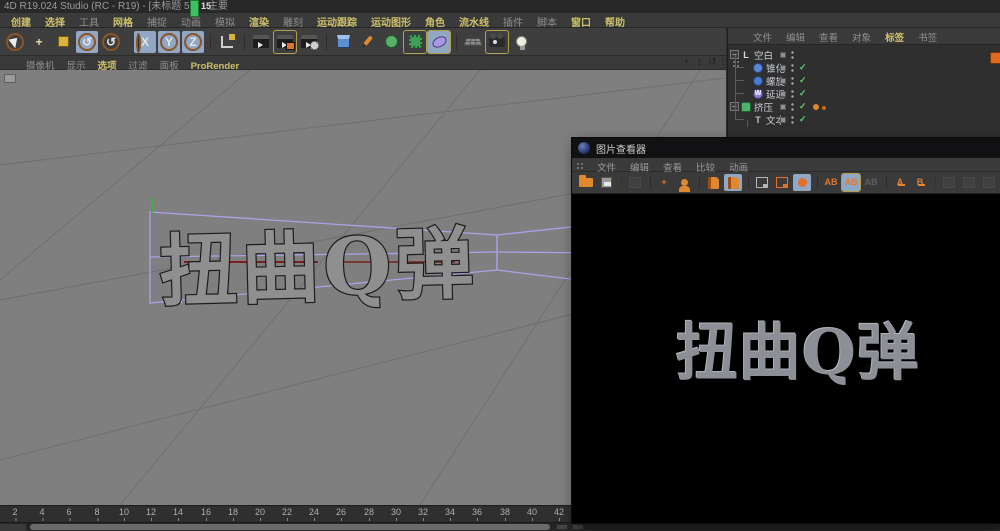 This screenshot has width=1000, height=531. Describe the element at coordinates (764, 56) in the screenshot. I see `object-label: 空白` at that location.